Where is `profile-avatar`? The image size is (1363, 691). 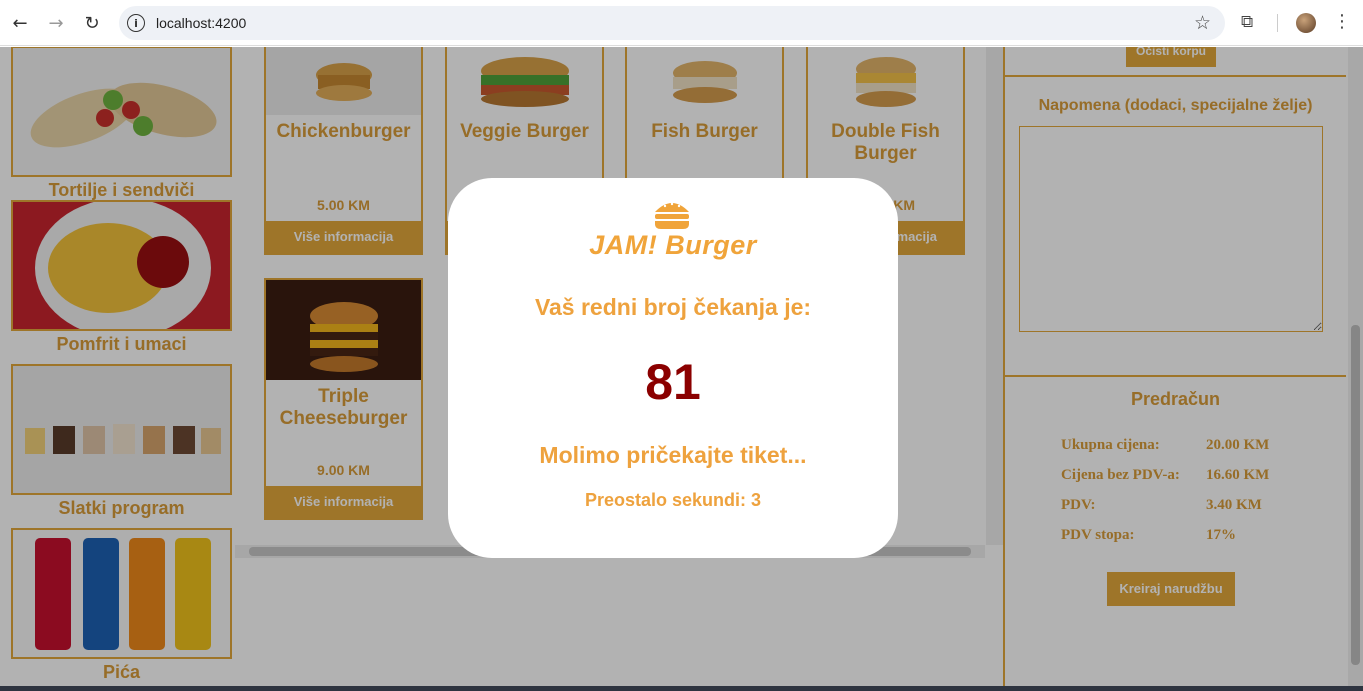
profile-avatar is located at coordinates (1306, 23).